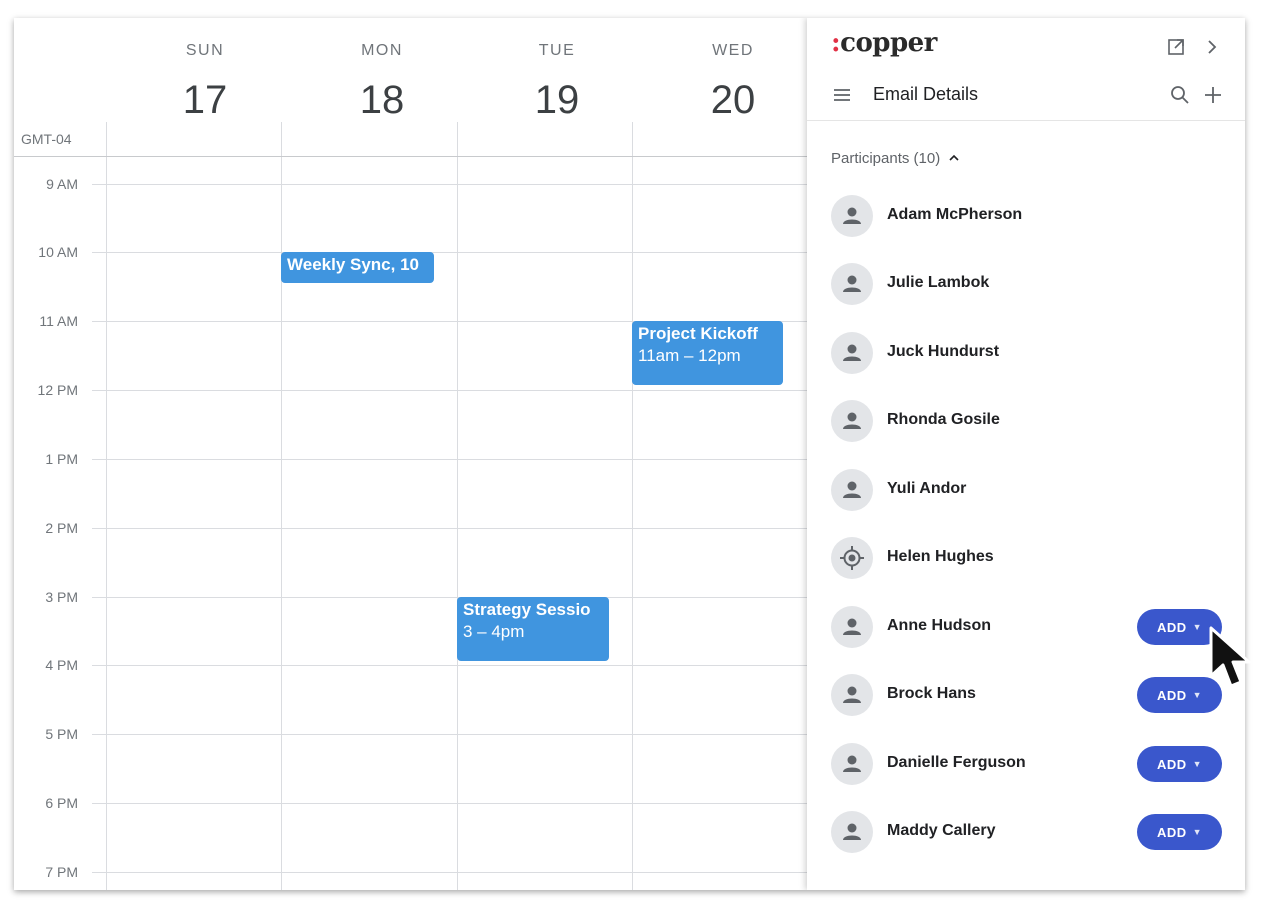 This screenshot has width=1274, height=910. I want to click on participant-row: Maddy Callery ADD ▼, so click(1026, 832).